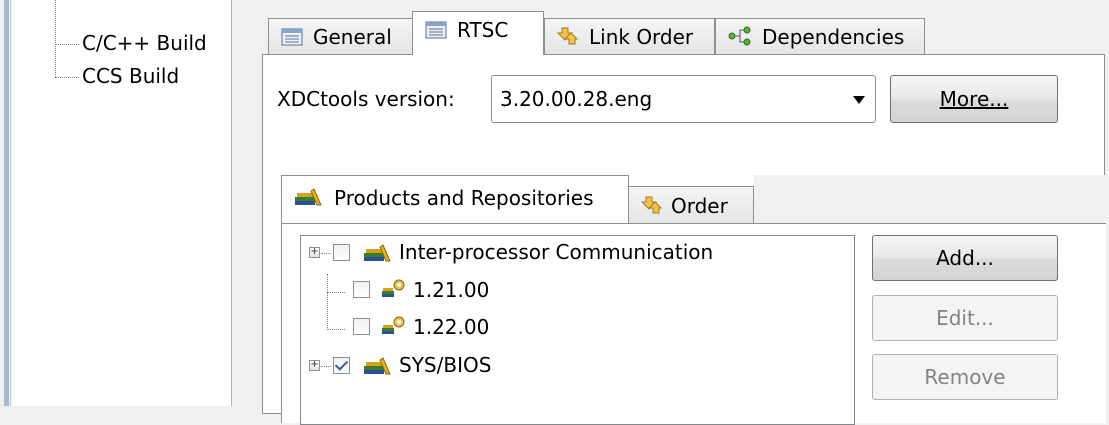 The width and height of the screenshot is (1109, 425). I want to click on checkbox-sys-bios, so click(341, 365).